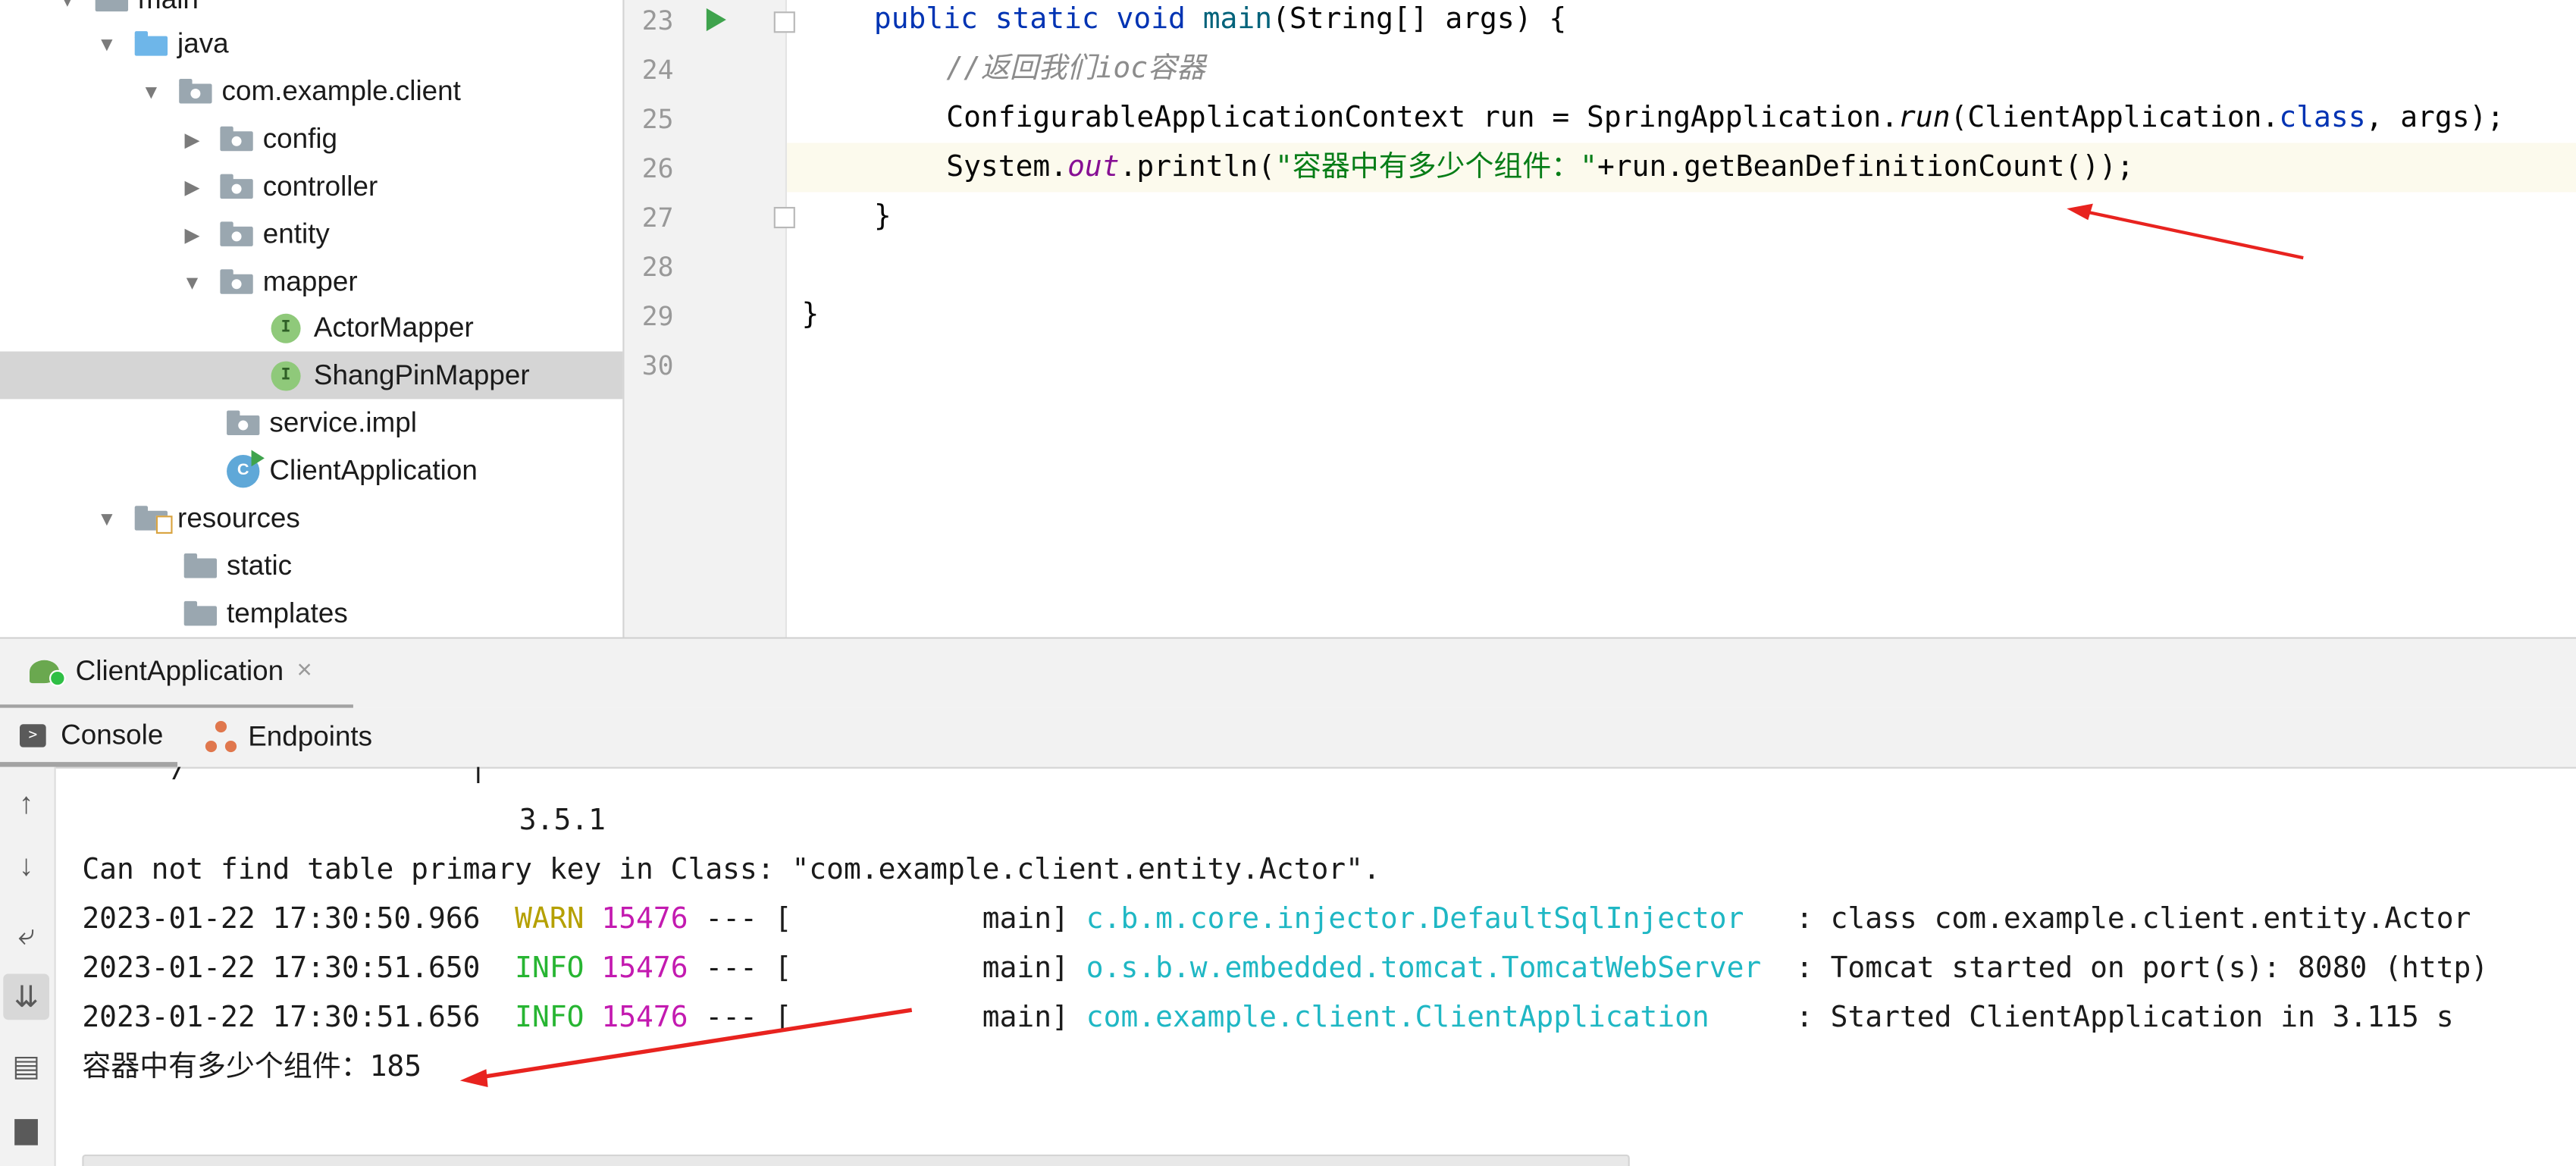 The height and width of the screenshot is (1166, 2576). I want to click on tree-item-label: mapper, so click(310, 280).